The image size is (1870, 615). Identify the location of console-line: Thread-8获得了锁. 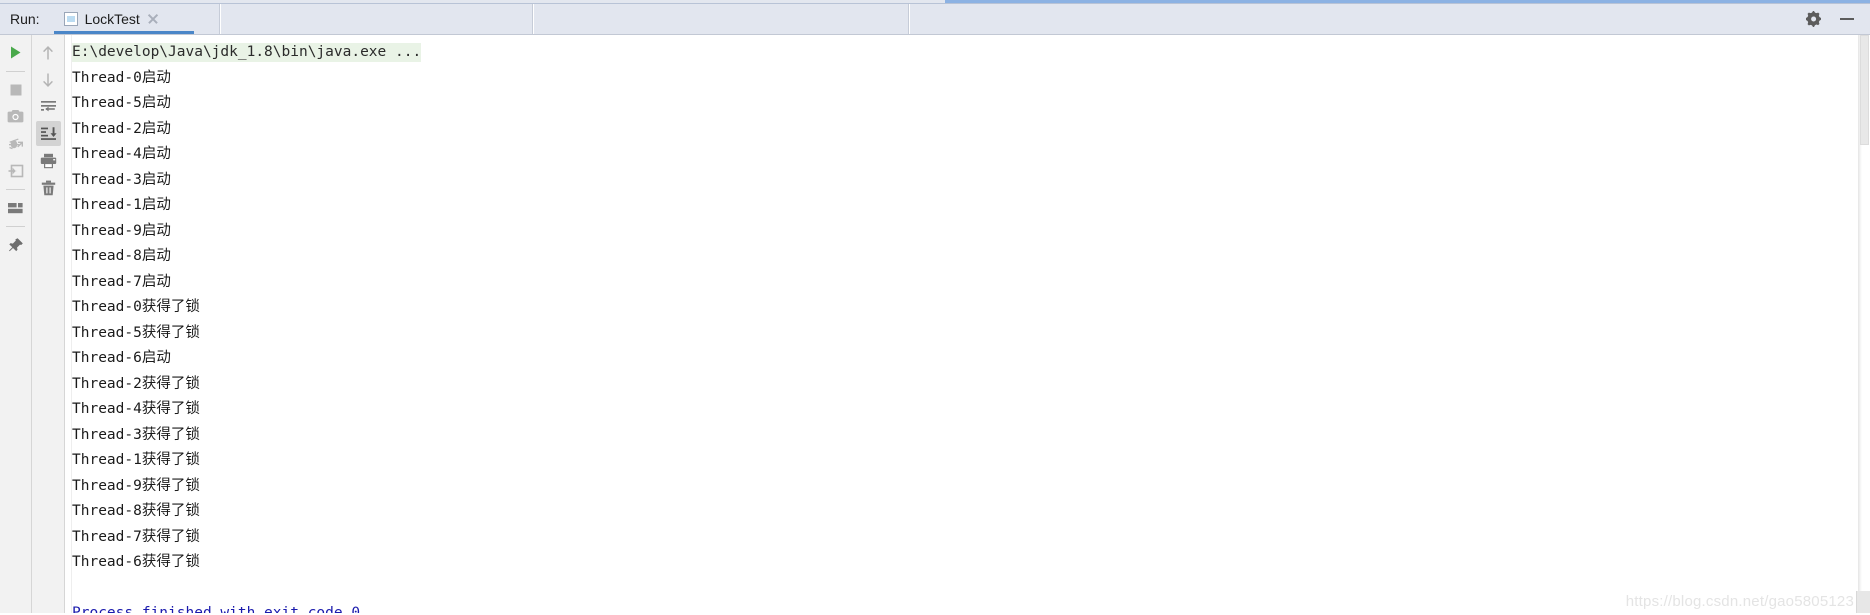
(965, 512).